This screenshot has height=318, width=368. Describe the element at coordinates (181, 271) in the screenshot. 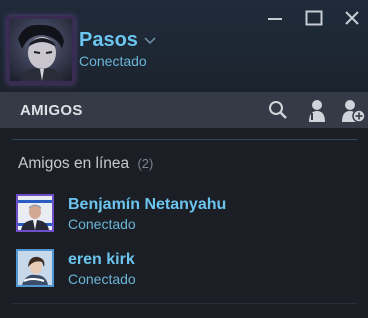

I see `friend-item: eren kirk Conectado` at that location.